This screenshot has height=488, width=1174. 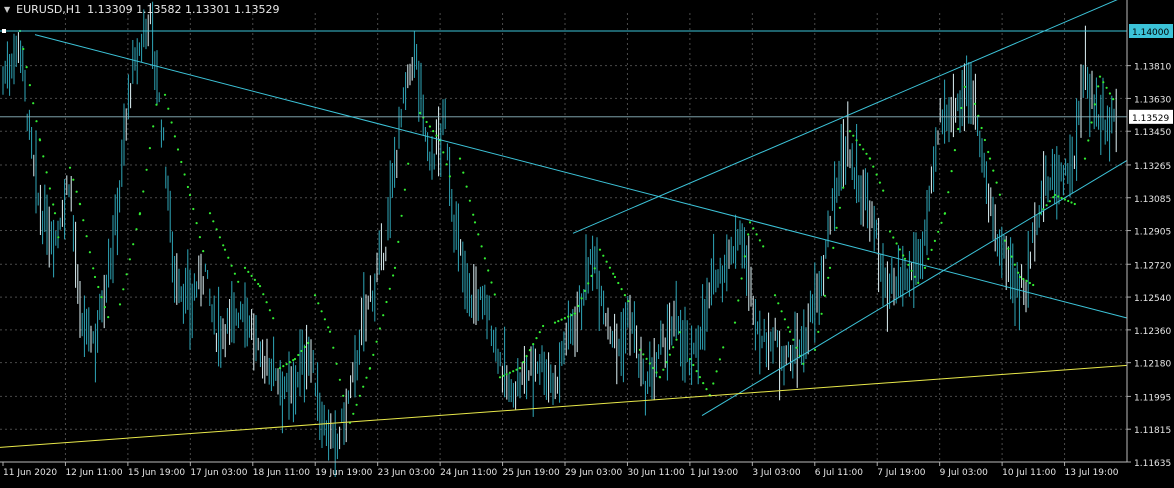 What do you see at coordinates (183, 9) in the screenshot?
I see `ohlc-values: 1.13309 1.13582 1.13301 1.13529` at bounding box center [183, 9].